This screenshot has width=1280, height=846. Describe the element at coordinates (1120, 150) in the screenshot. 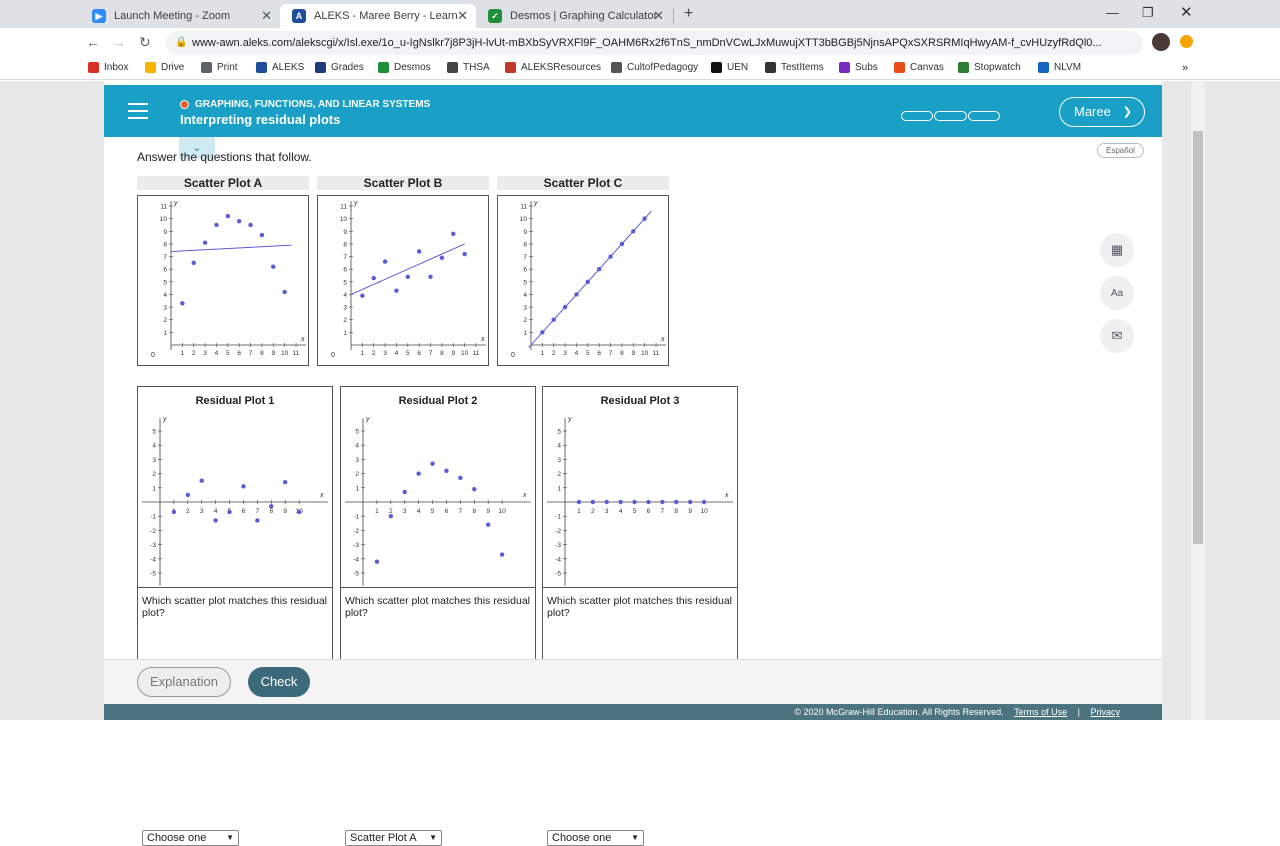

I see `espanol-button: Español` at that location.